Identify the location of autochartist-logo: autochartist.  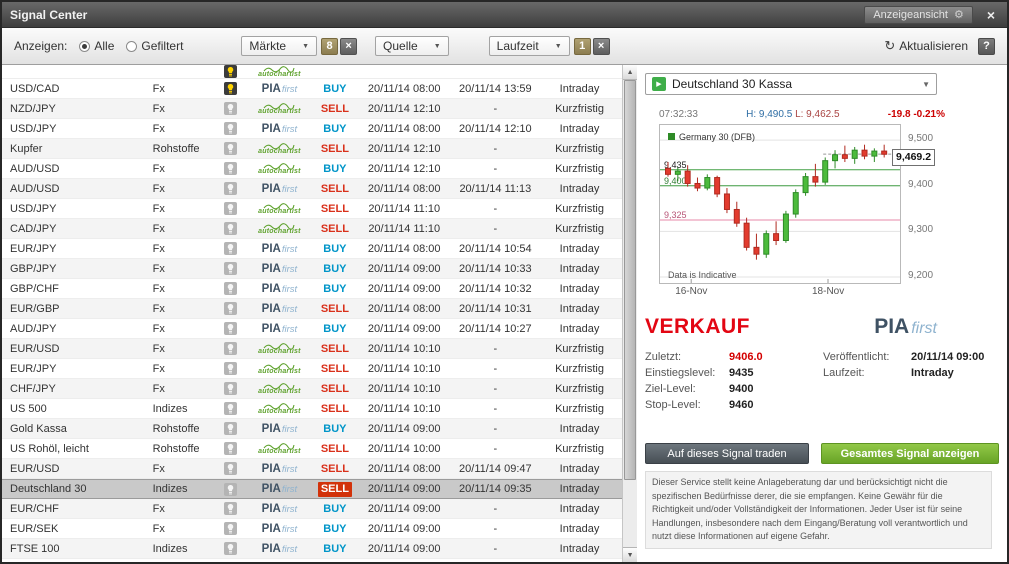
(279, 408).